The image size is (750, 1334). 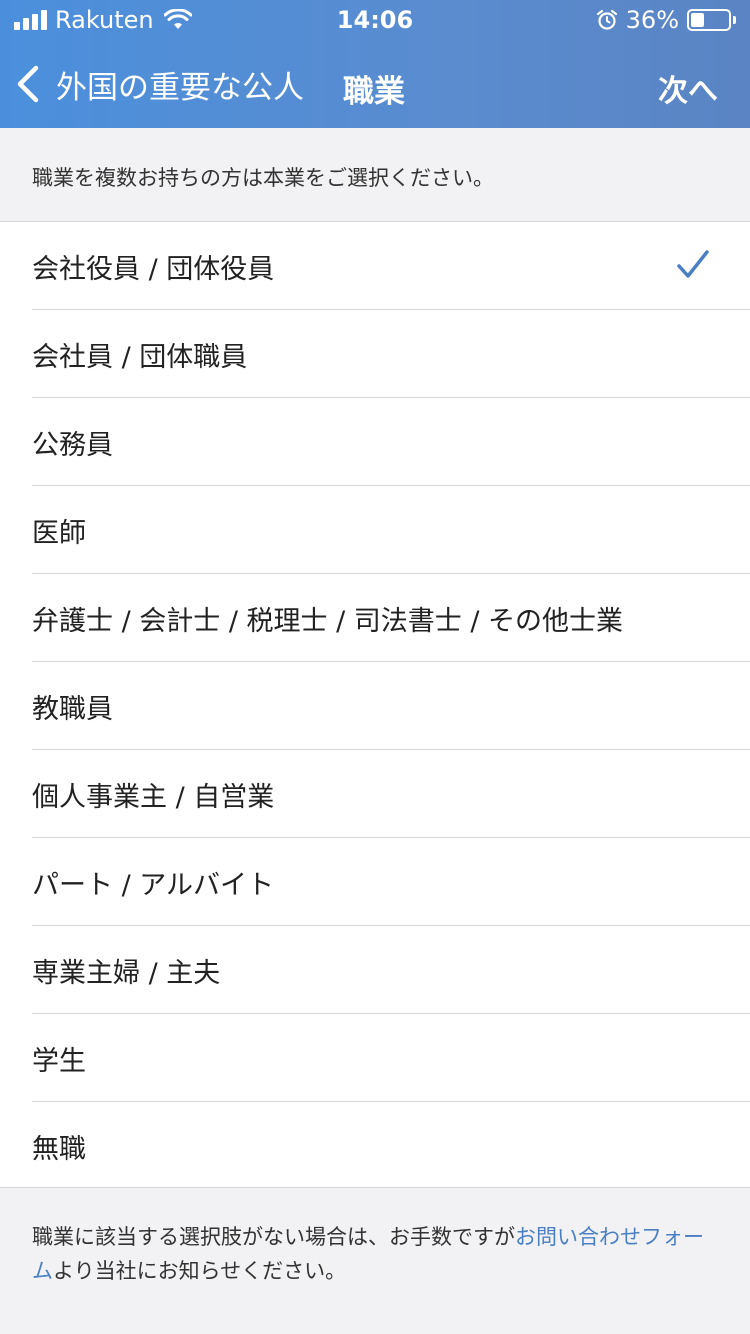 I want to click on intro-section: 職業を複数お持ちの方は本業をご選択ください。, so click(x=375, y=175).